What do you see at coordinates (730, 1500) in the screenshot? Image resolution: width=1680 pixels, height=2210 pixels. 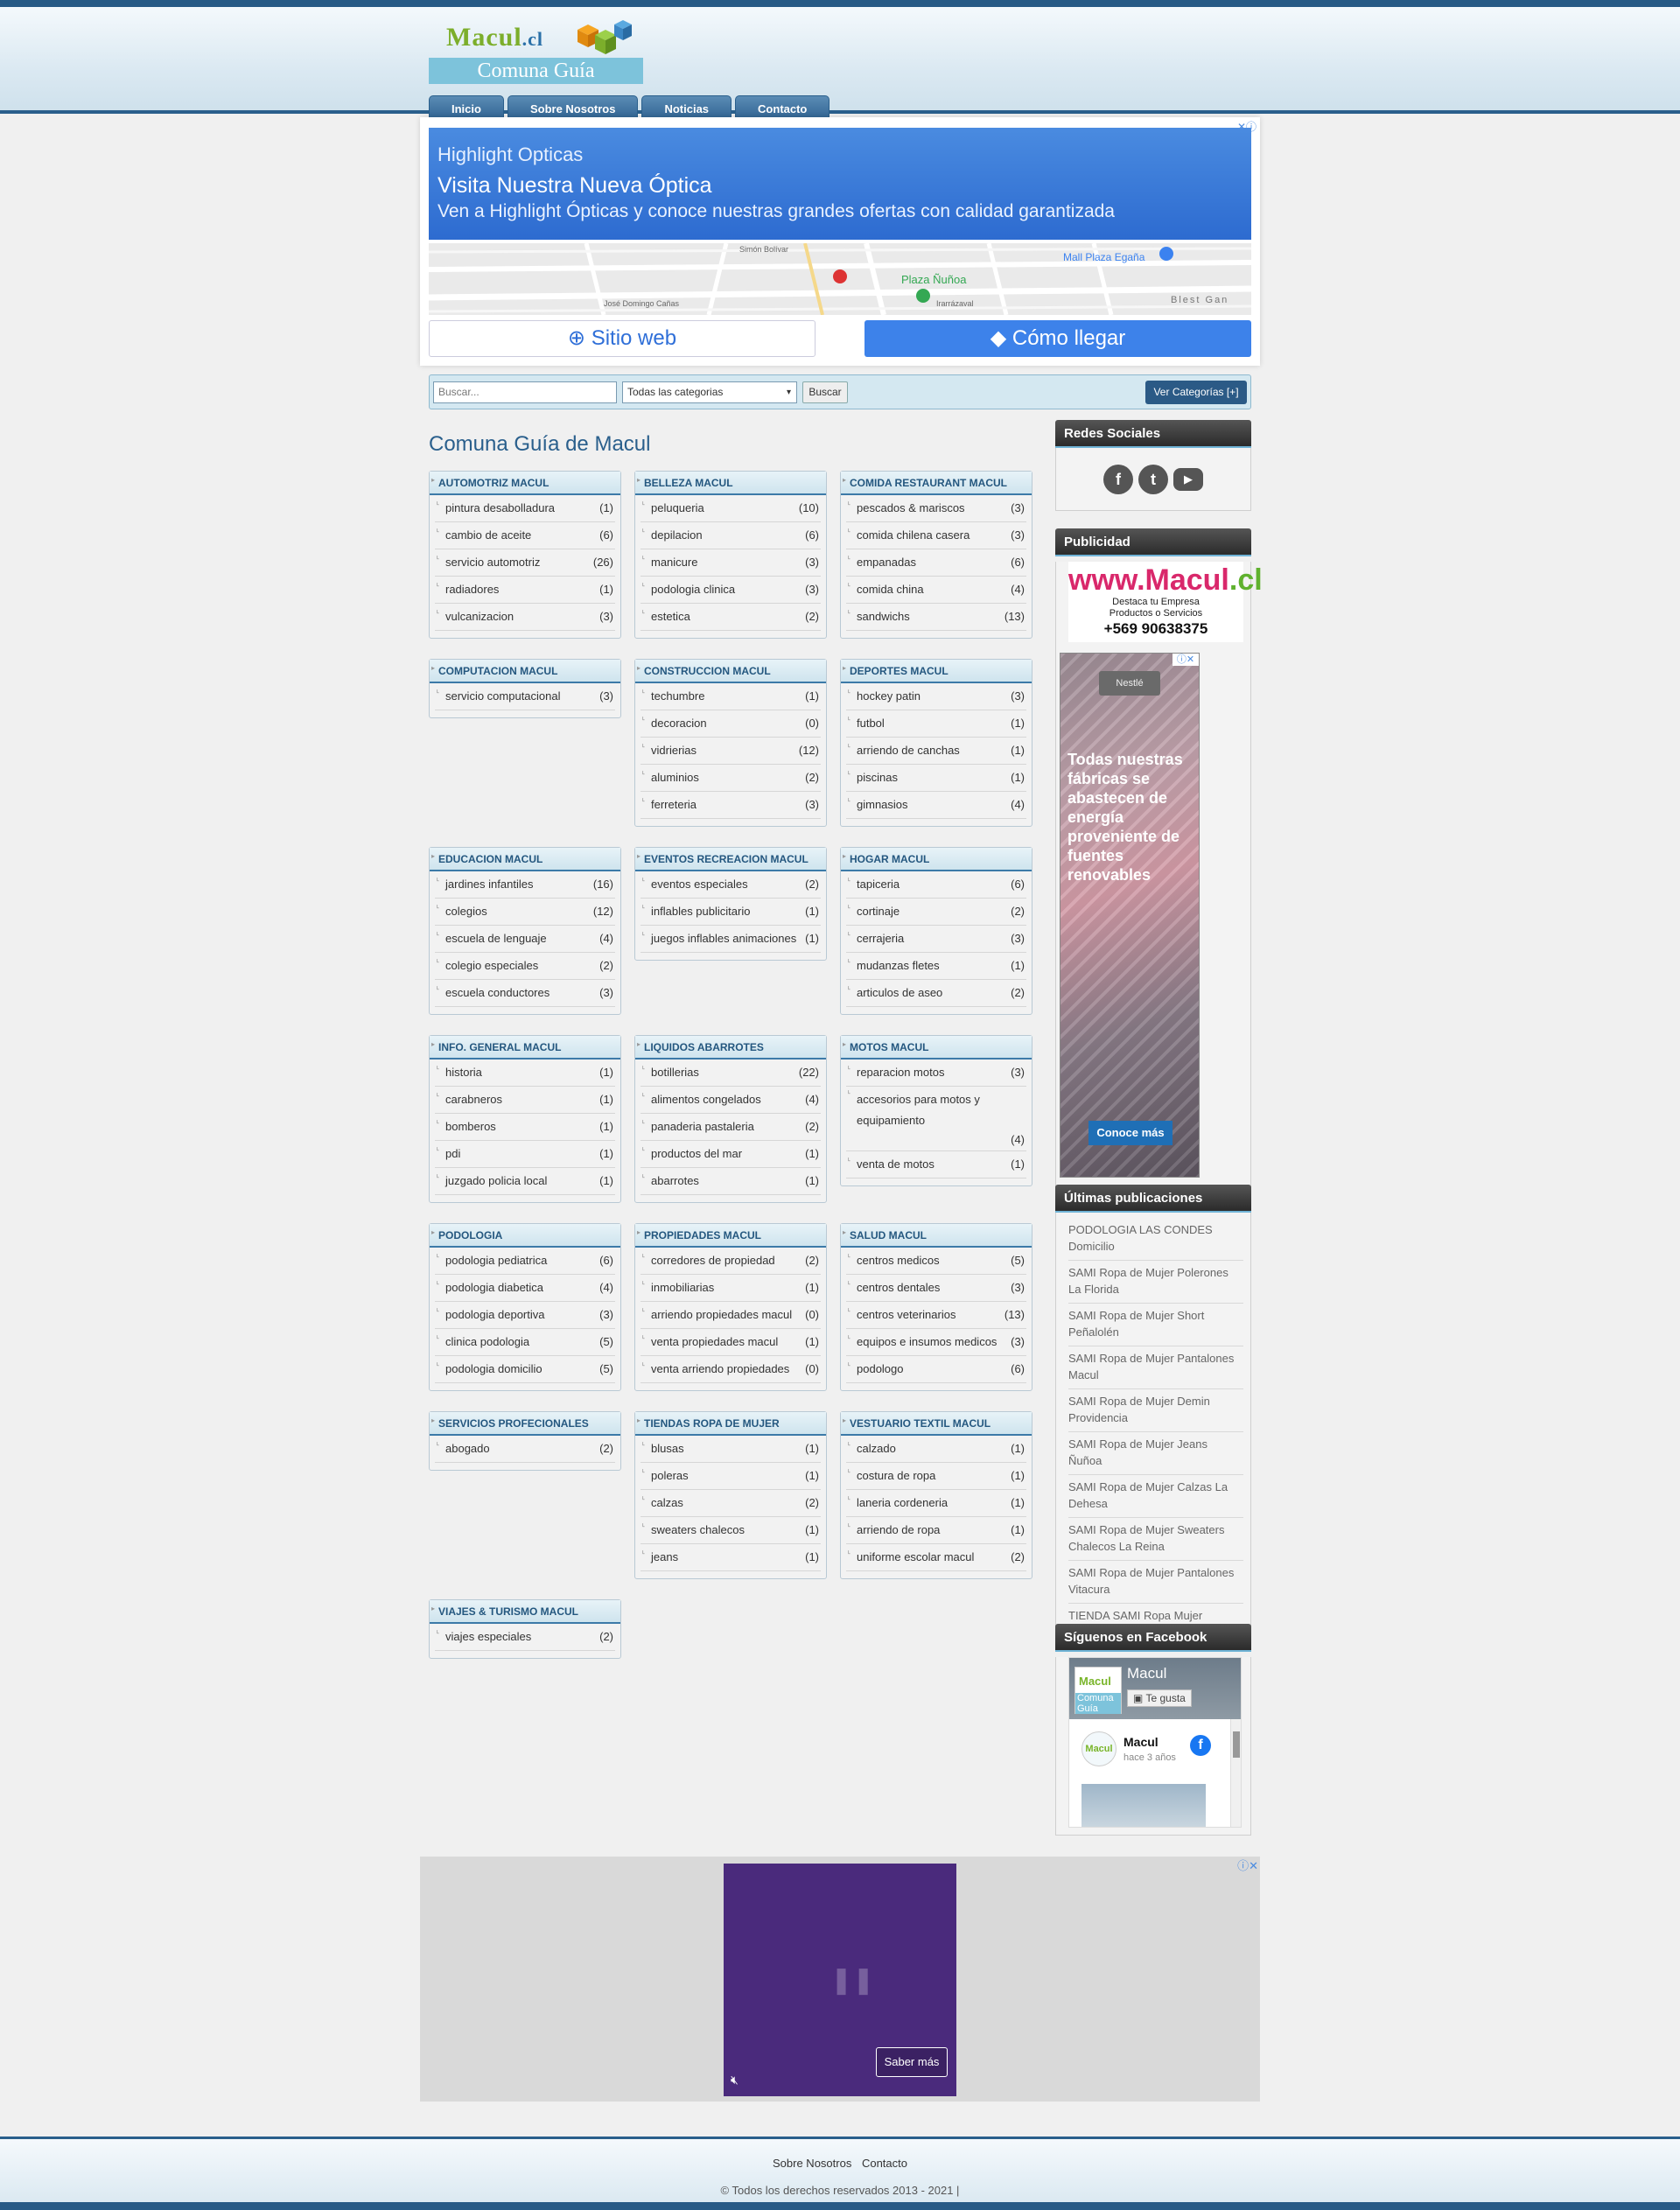 I see `category-item: calzas (2)` at bounding box center [730, 1500].